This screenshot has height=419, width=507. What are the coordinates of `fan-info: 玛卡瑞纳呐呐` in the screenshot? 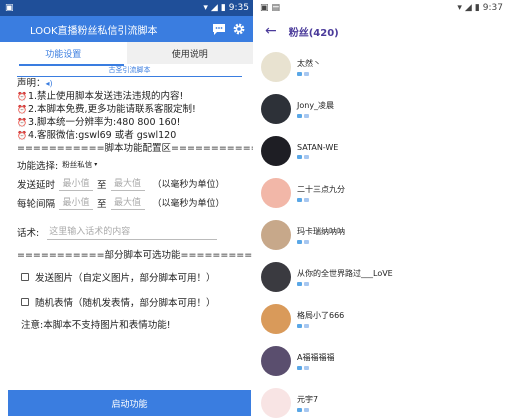 It's located at (321, 235).